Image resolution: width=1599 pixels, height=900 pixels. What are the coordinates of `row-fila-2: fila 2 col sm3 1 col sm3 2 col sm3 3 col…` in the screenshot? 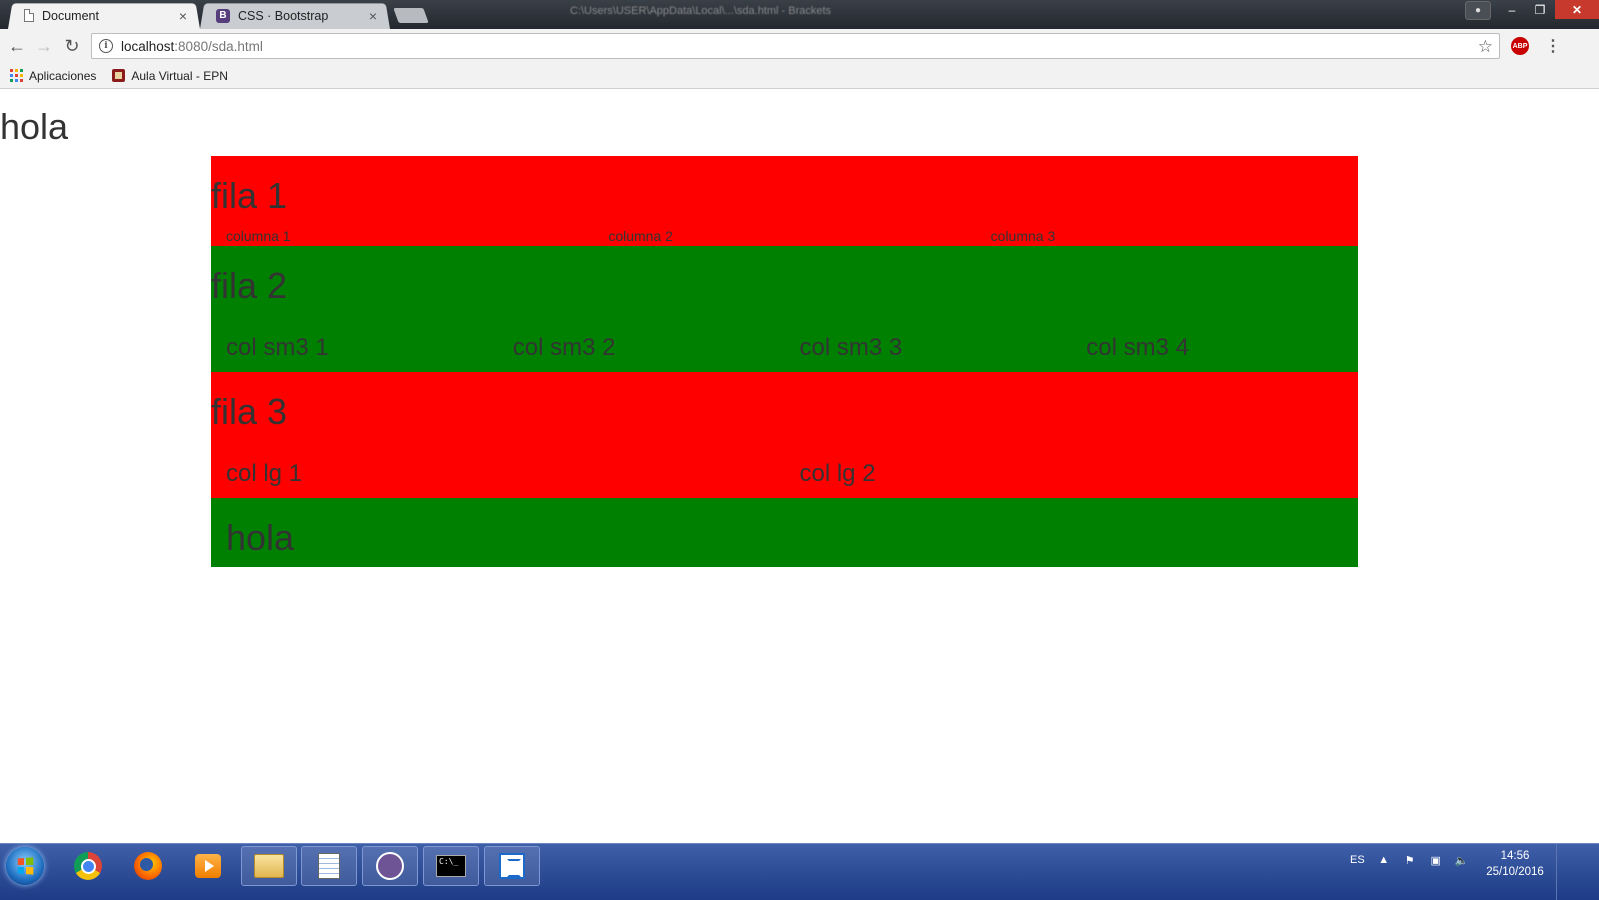 It's located at (784, 308).